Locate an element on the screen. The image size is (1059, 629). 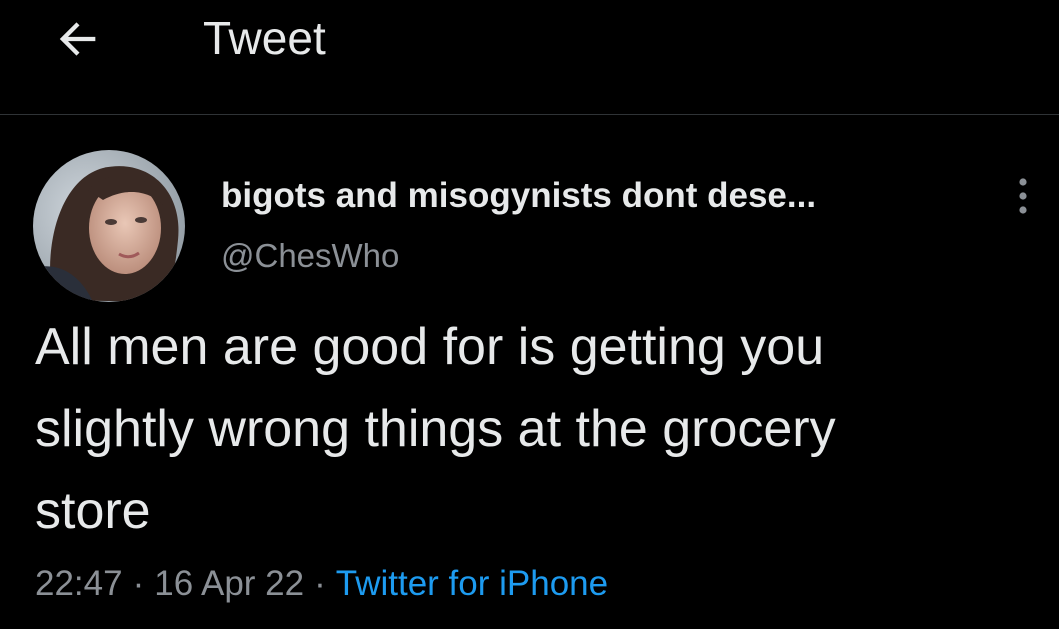
back-button is located at coordinates (78, 39).